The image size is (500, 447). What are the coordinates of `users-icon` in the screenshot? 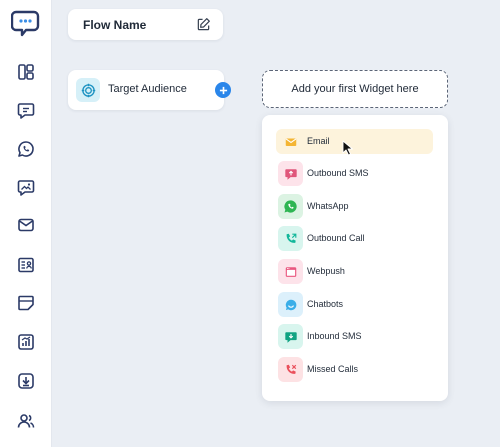 It's located at (26, 421).